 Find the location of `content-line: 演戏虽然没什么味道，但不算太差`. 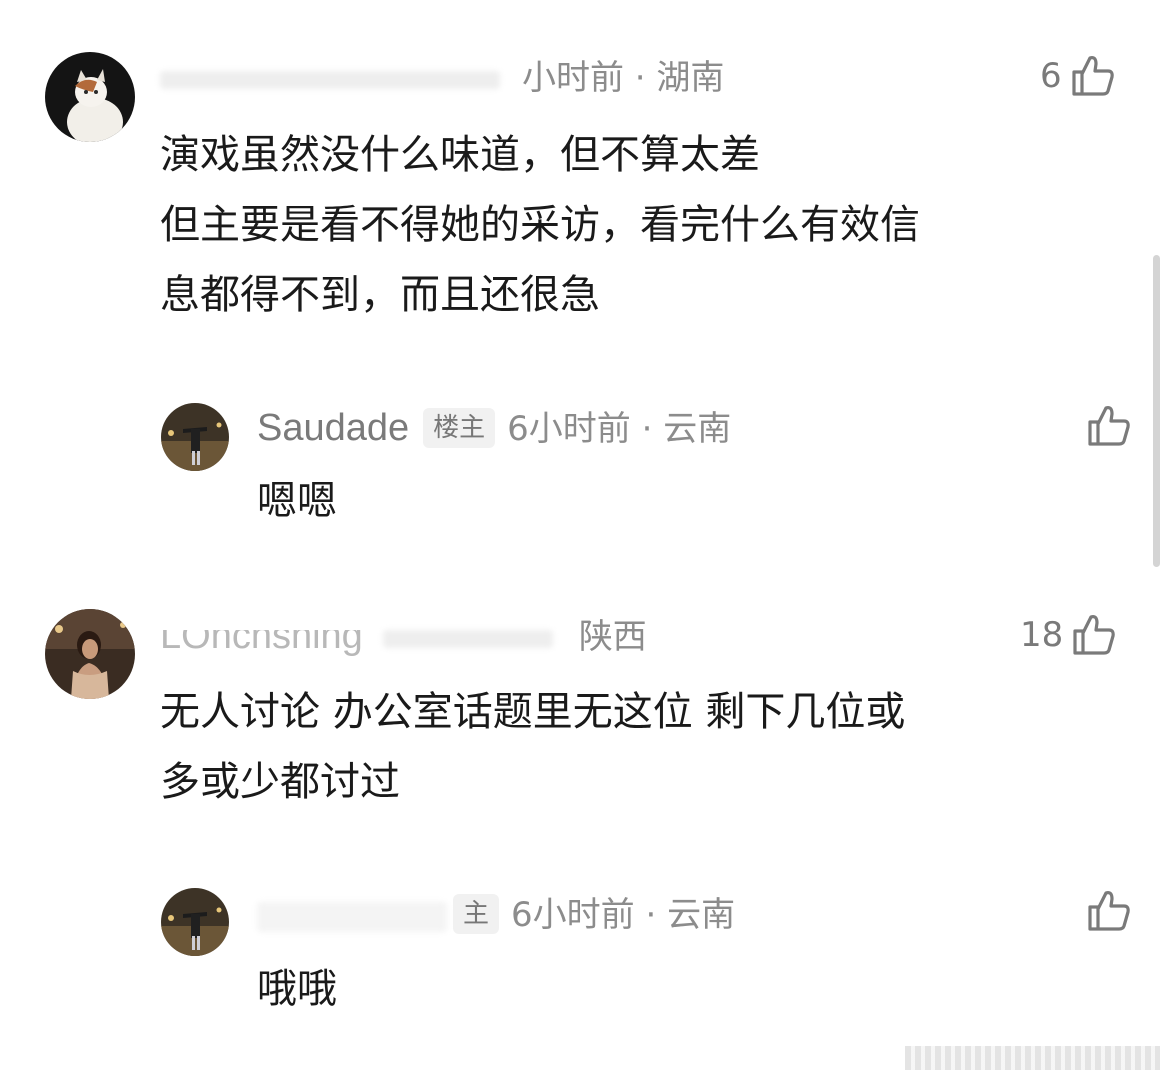

content-line: 演戏虽然没什么味道，但不算太差 is located at coordinates (460, 155).